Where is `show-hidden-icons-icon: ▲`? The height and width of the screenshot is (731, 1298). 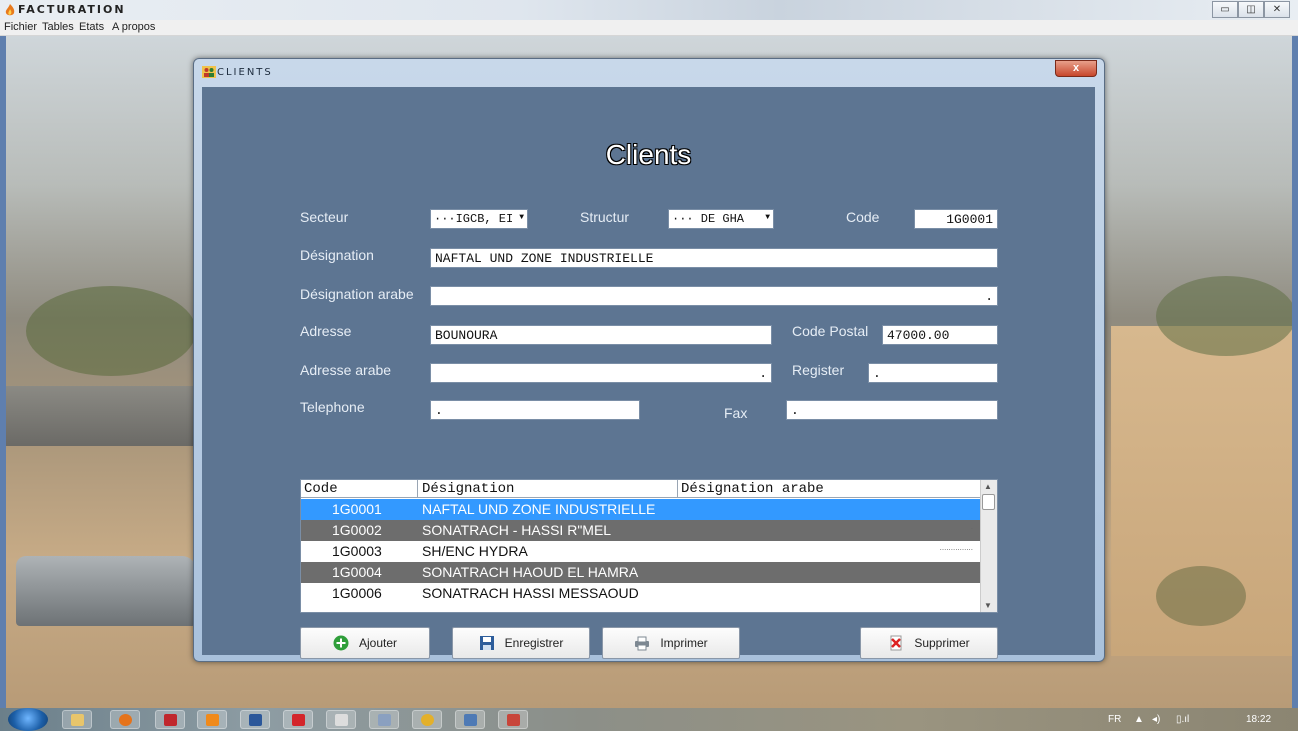
show-hidden-icons-icon: ▲ is located at coordinates (1139, 719).